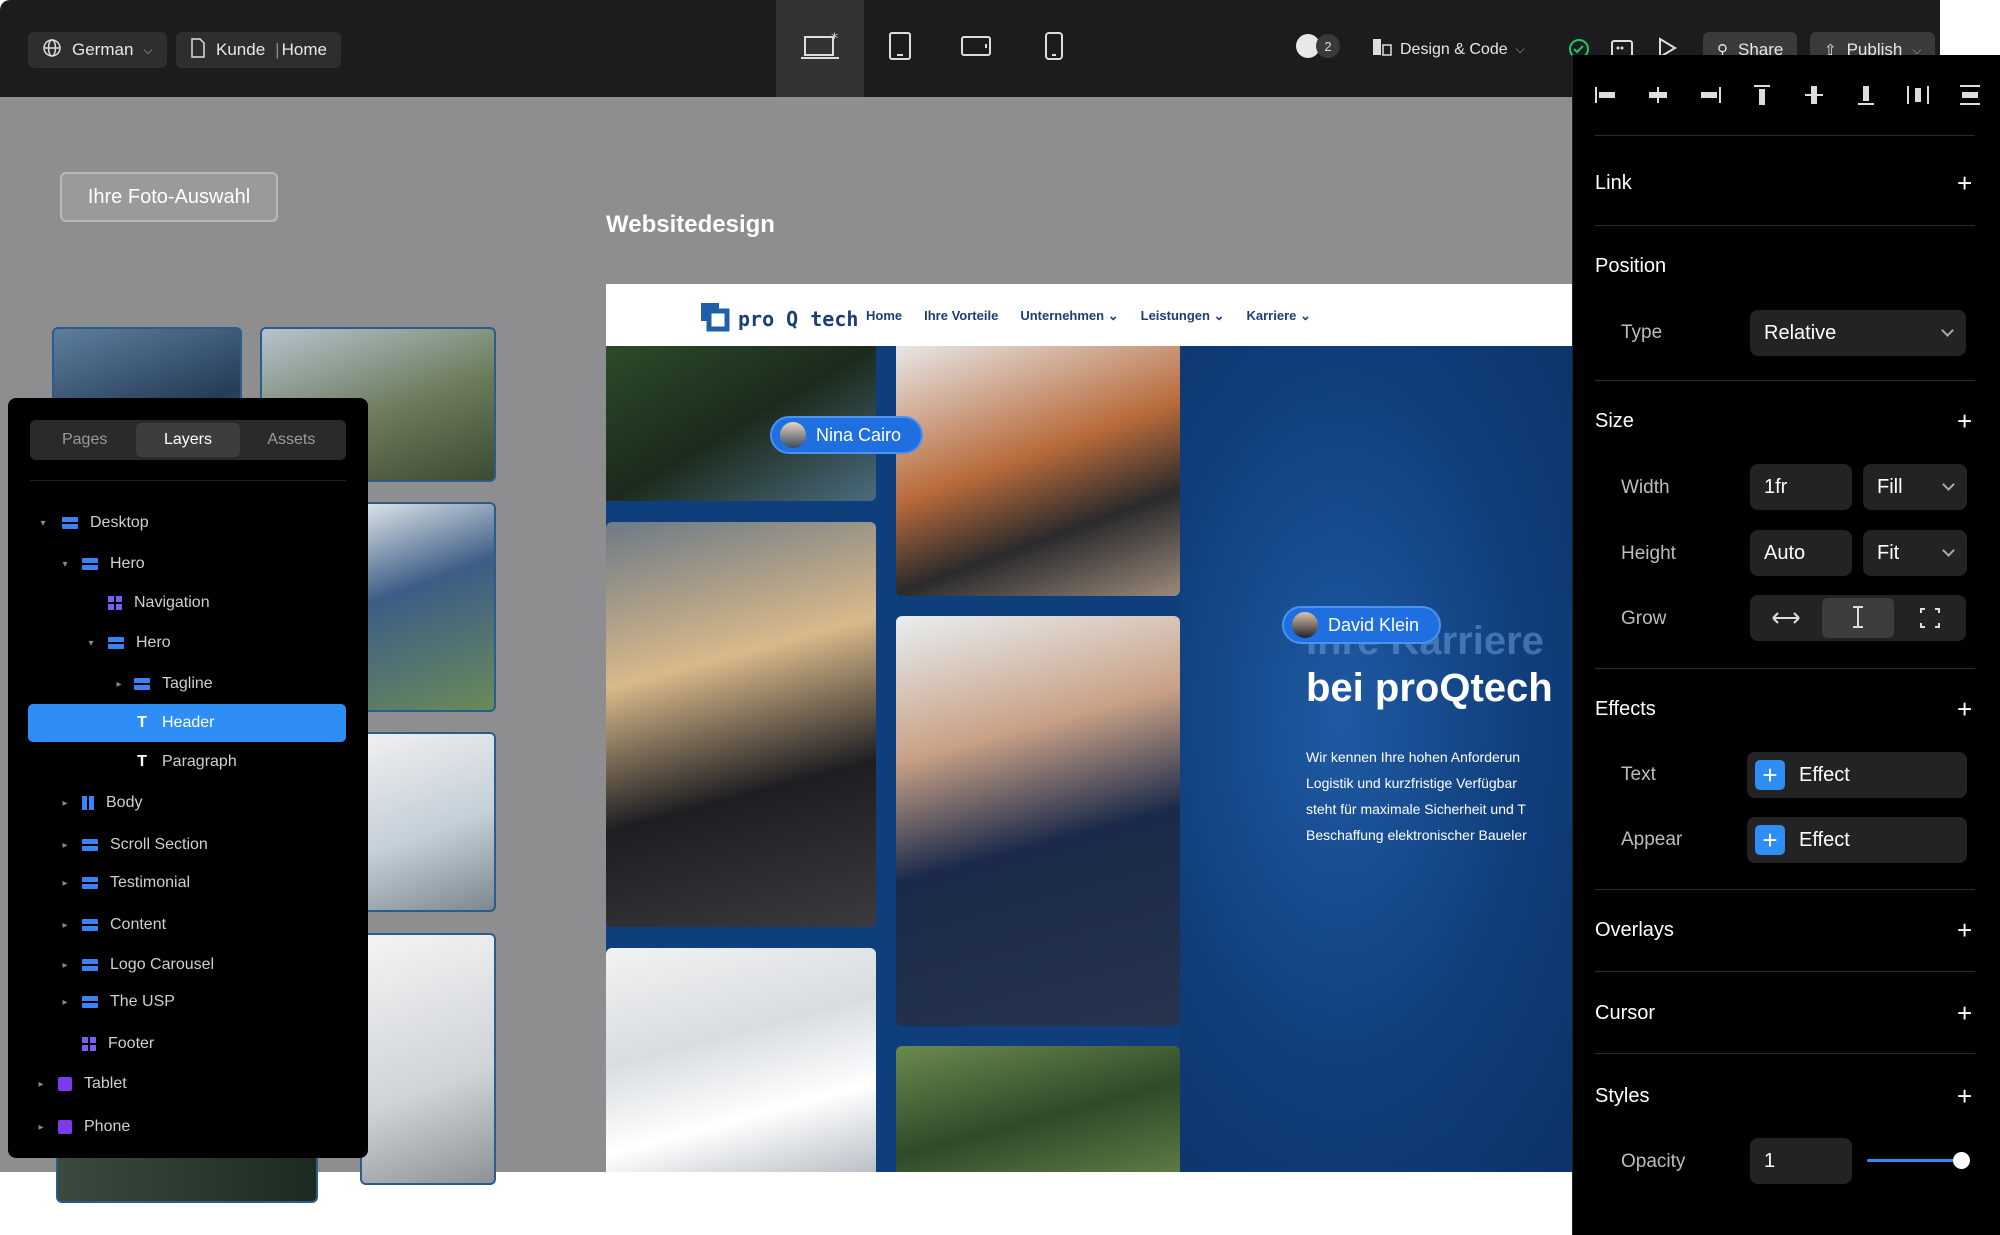 This screenshot has width=2000, height=1235. Describe the element at coordinates (1948, 484) in the screenshot. I see `chevron-down-icon` at that location.